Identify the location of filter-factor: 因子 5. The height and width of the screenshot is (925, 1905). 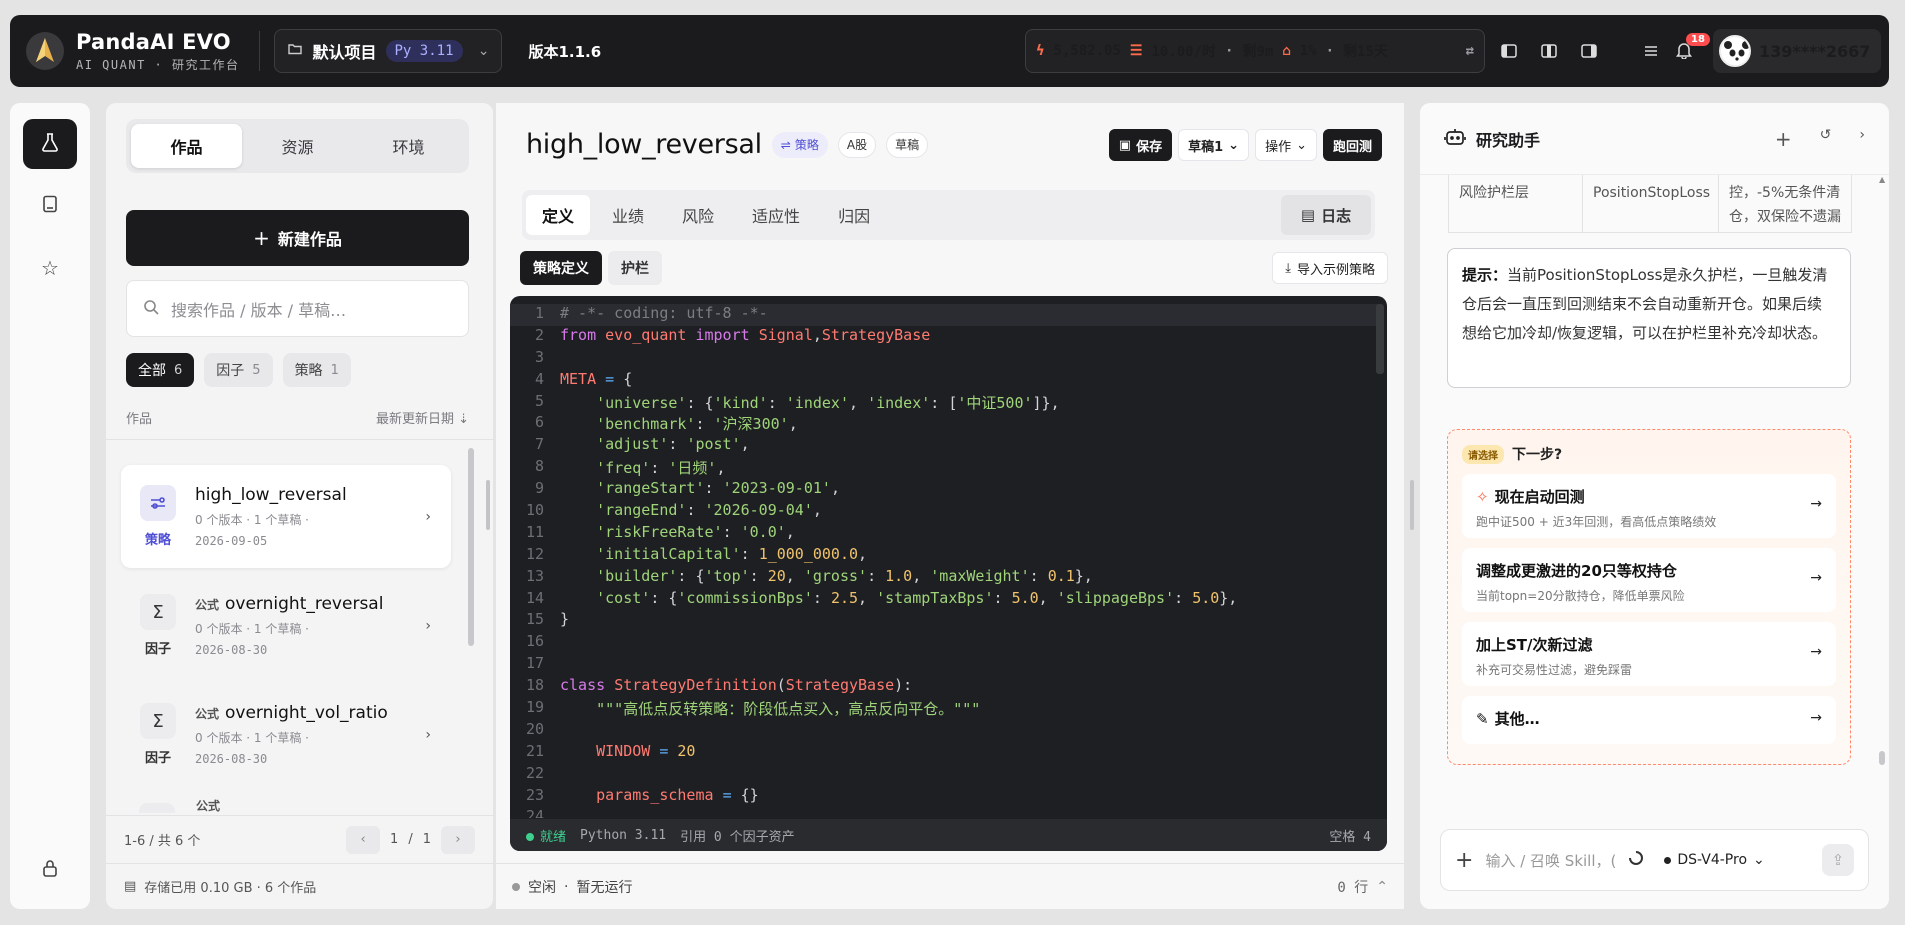
(238, 370).